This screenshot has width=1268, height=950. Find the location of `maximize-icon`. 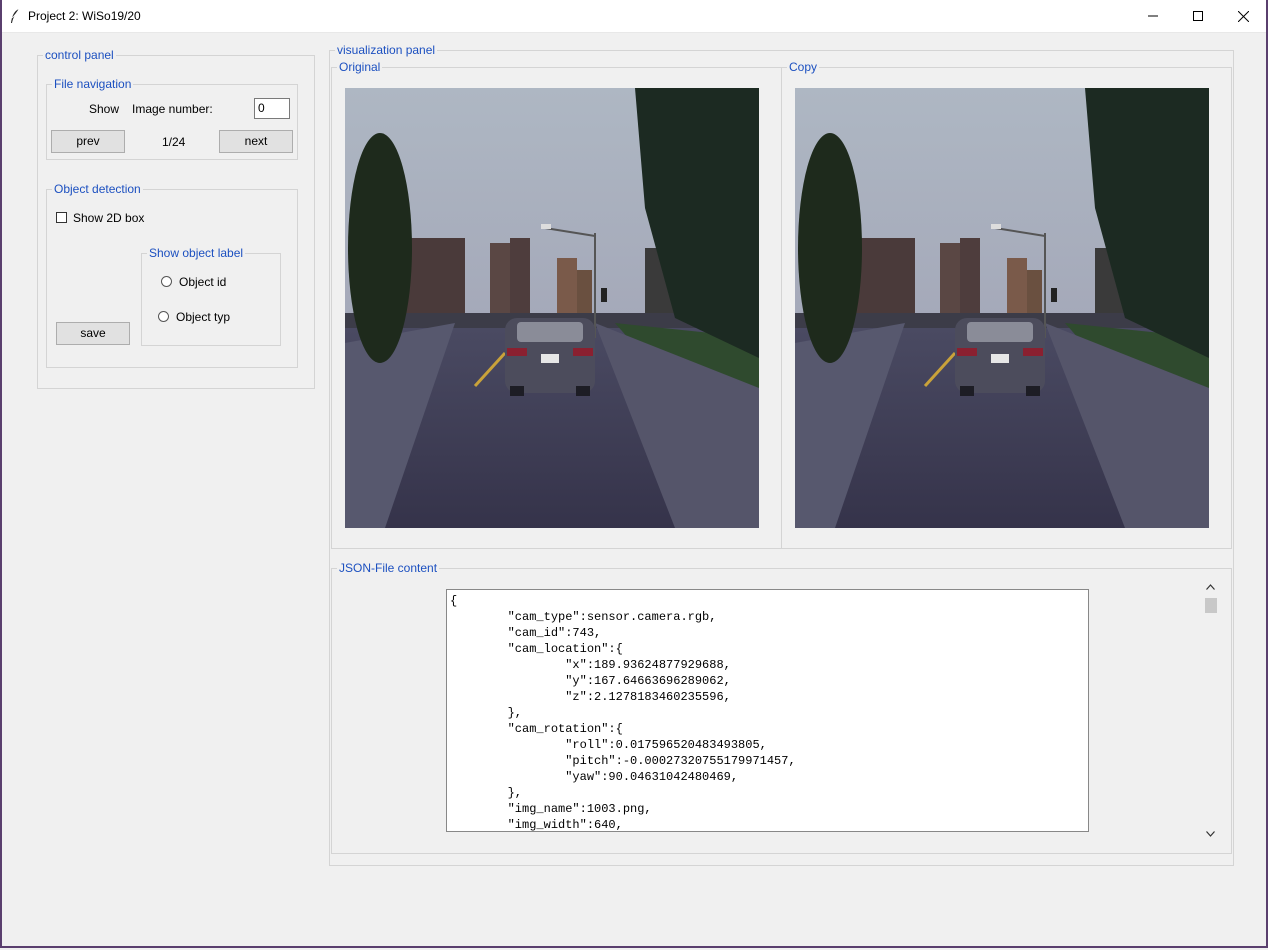

maximize-icon is located at coordinates (1198, 16).